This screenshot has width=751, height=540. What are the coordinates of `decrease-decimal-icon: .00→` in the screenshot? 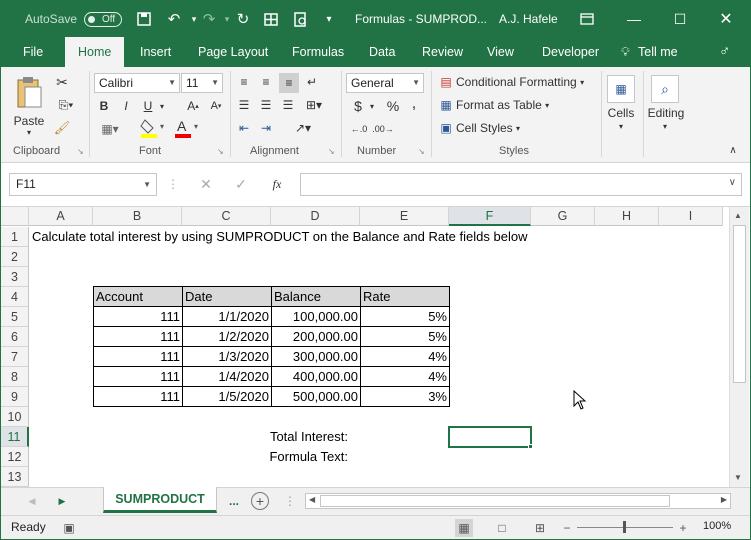 It's located at (383, 129).